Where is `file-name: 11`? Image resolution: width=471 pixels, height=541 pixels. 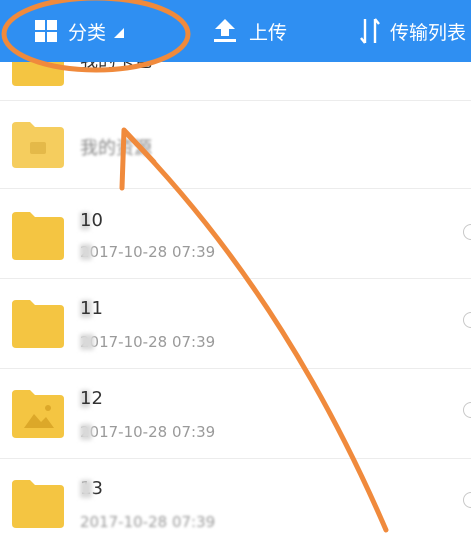 file-name: 11 is located at coordinates (91, 308).